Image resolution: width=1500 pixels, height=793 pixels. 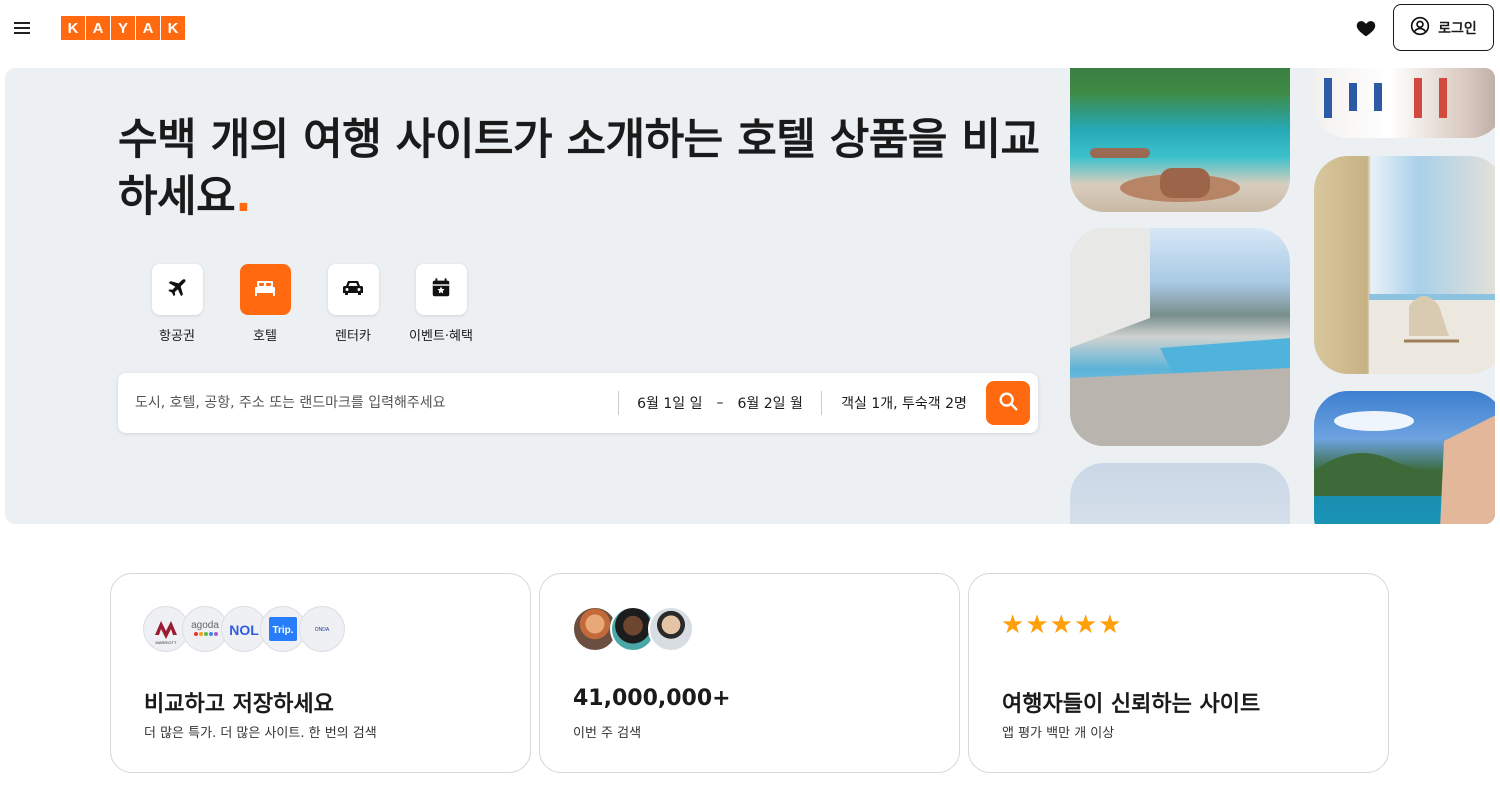 I want to click on feature-subtitle: 더 많은 특가. 더 많은 사이트. 한 번의 검색, so click(x=260, y=733).